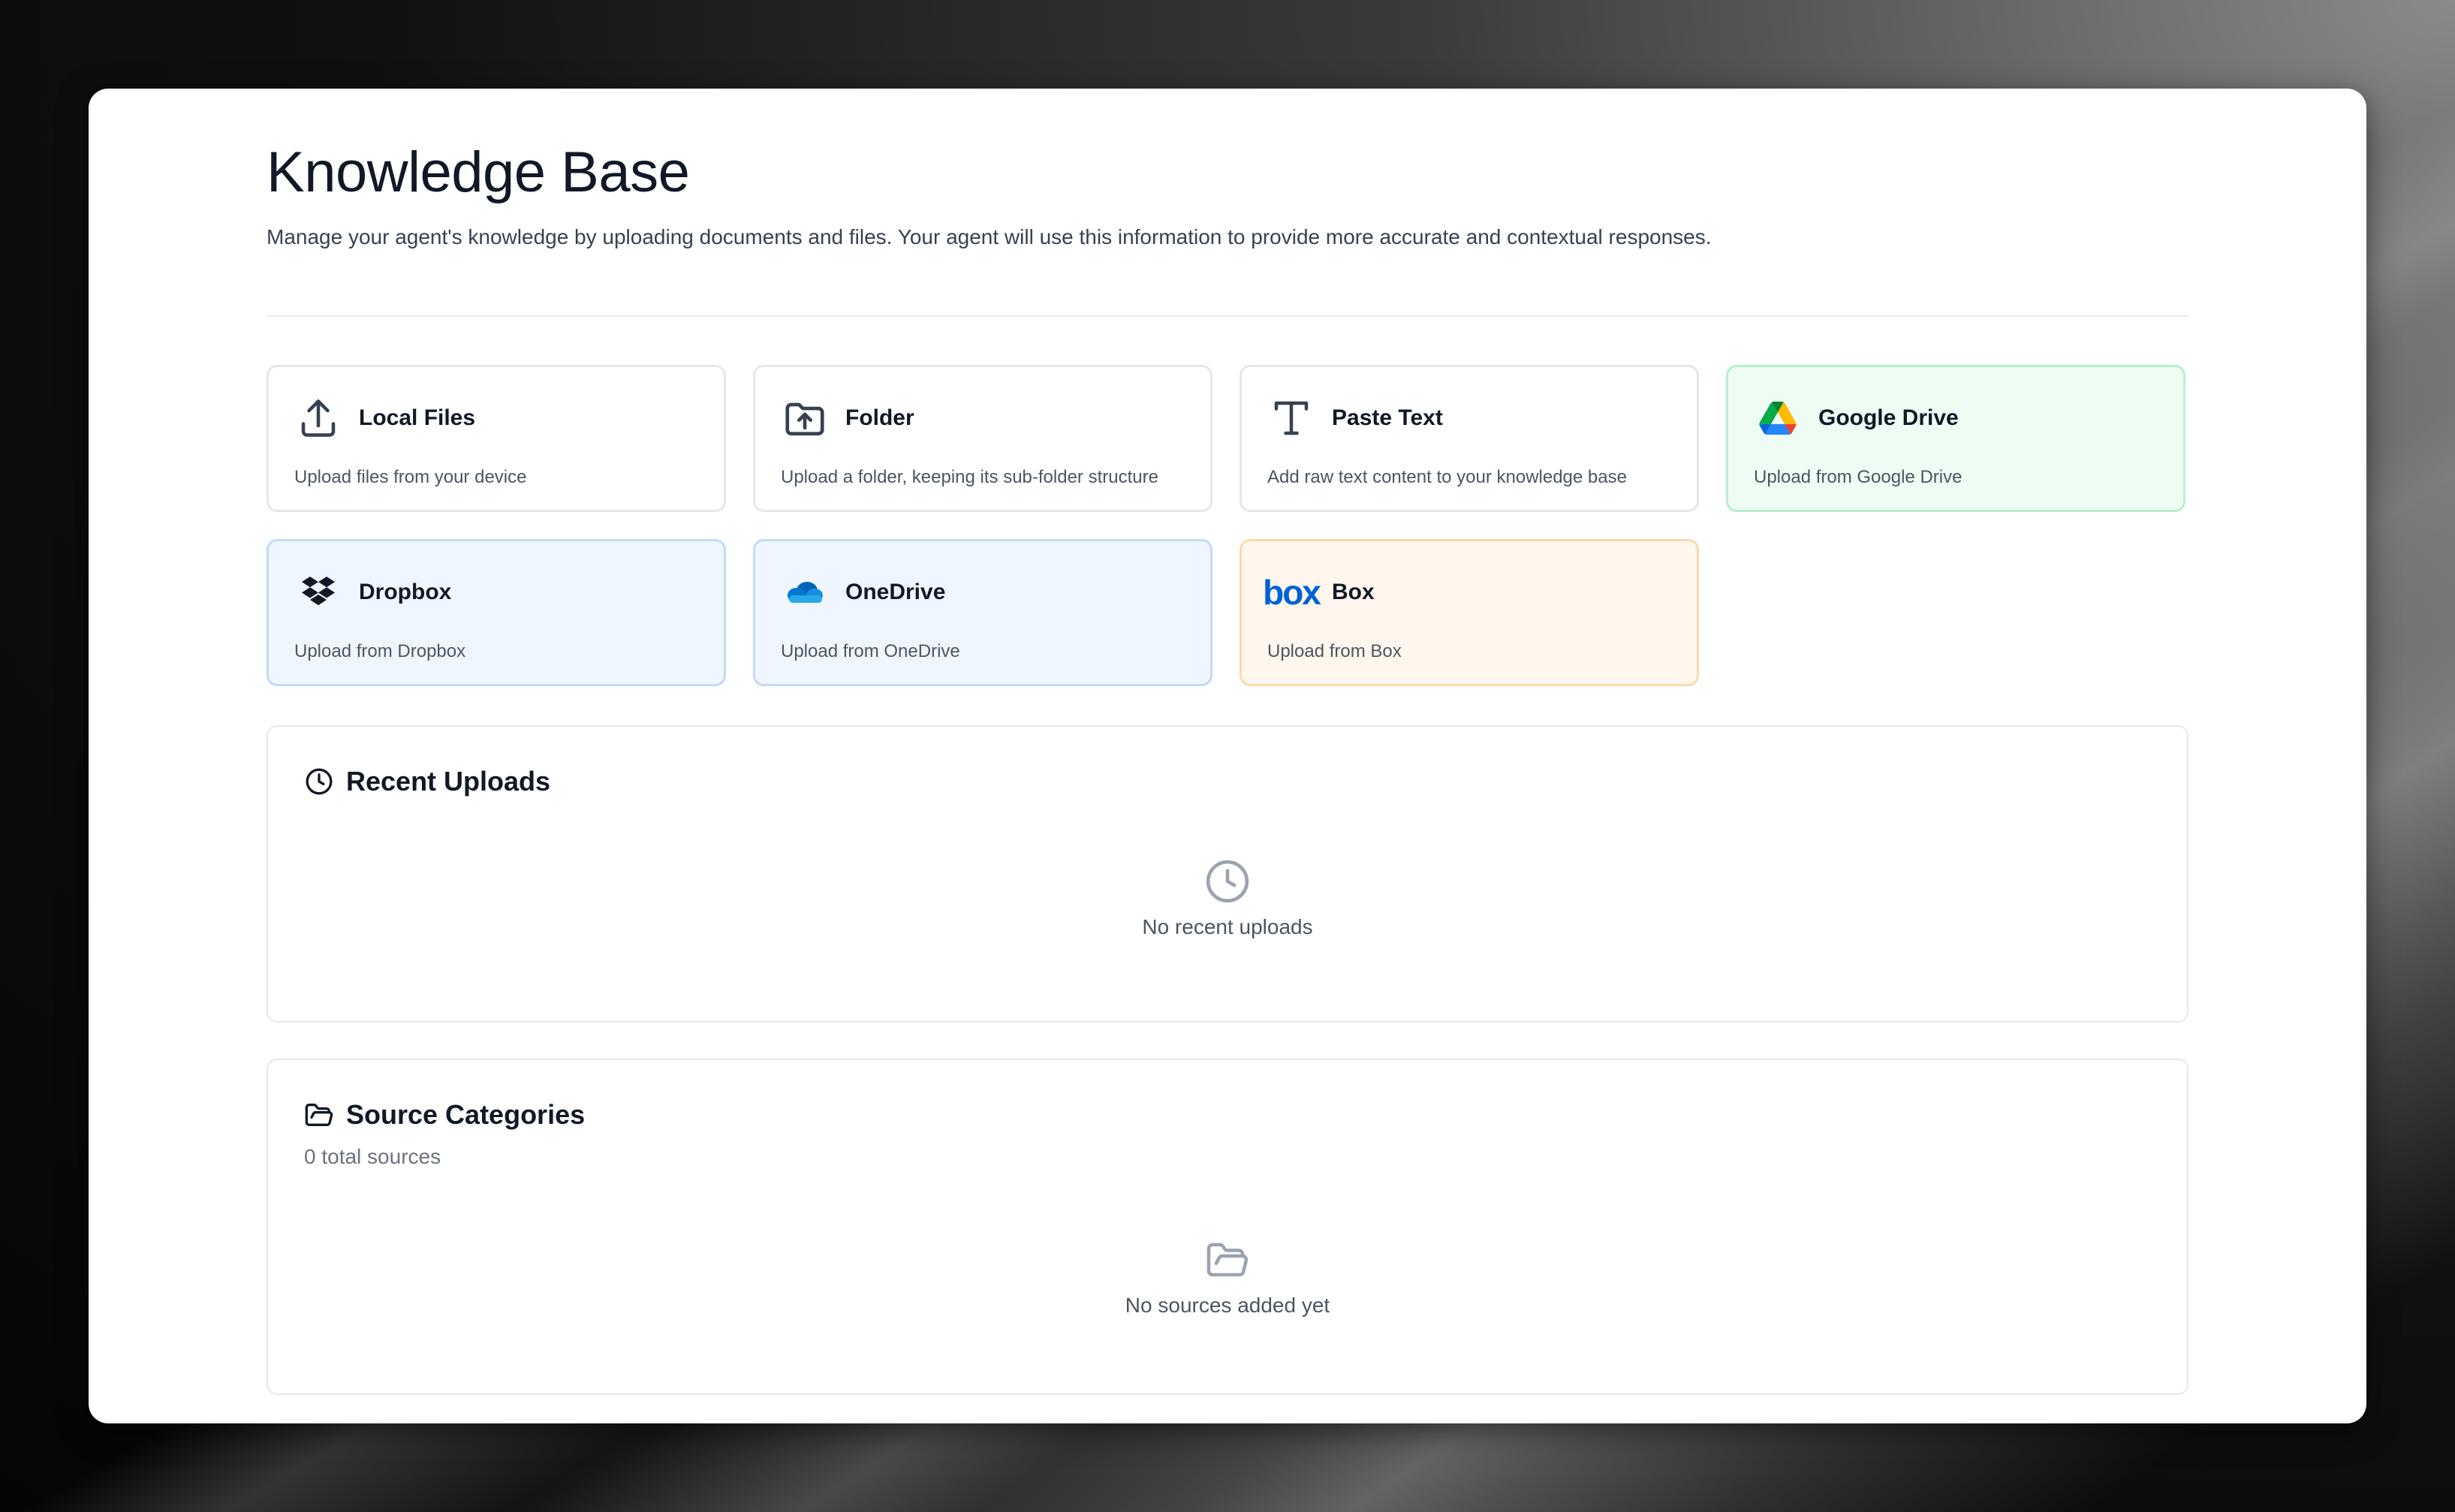 The height and width of the screenshot is (1512, 2455). What do you see at coordinates (805, 418) in the screenshot?
I see `folder-upload-icon` at bounding box center [805, 418].